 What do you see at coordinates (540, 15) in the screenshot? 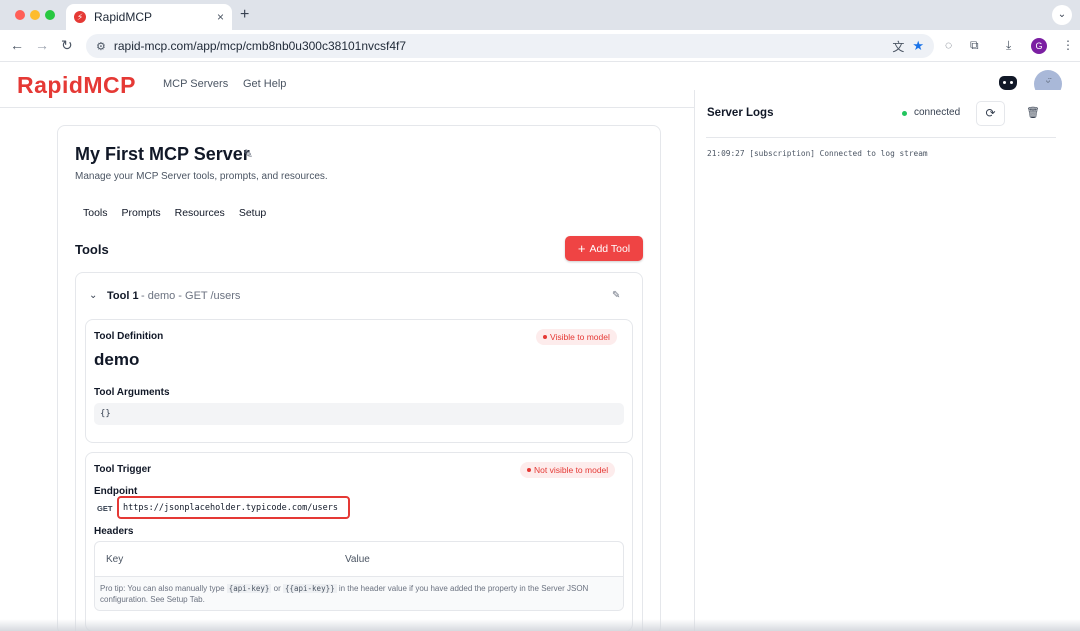
I see `browser-tabstrip: ⚡ RapidMCP × + ⌄` at bounding box center [540, 15].